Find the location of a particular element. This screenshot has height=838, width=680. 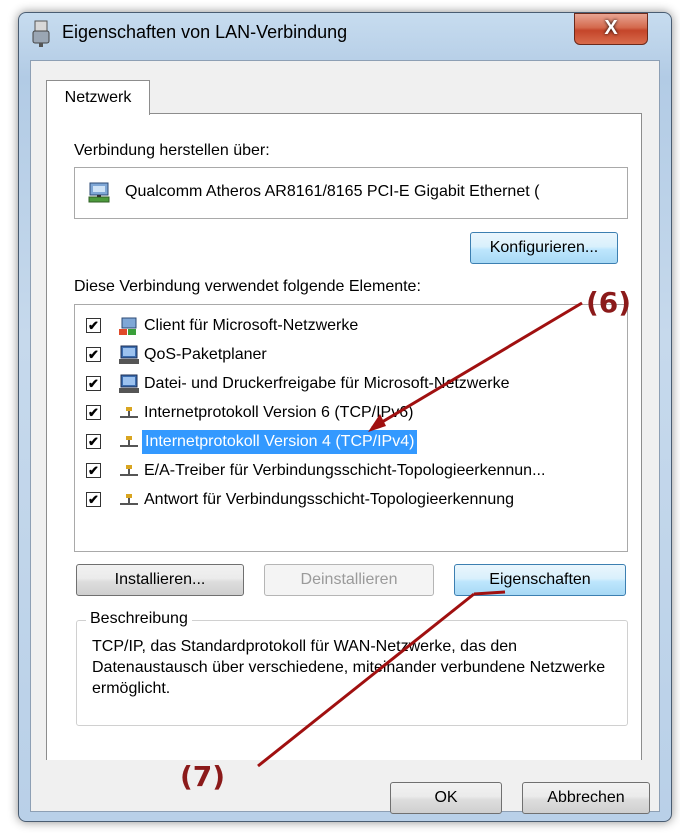

close-button: X is located at coordinates (611, 29).